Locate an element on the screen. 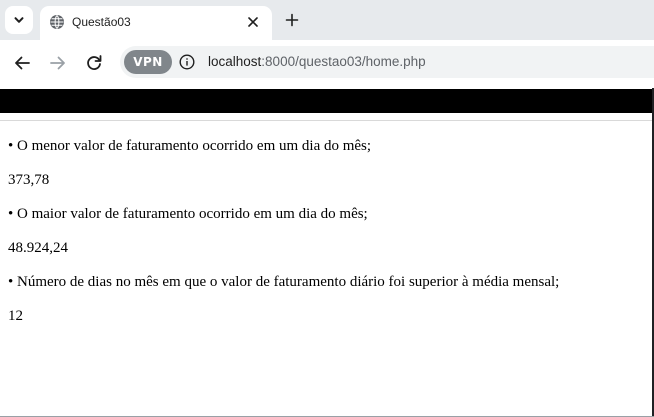  arrow-left-icon is located at coordinates (22, 63).